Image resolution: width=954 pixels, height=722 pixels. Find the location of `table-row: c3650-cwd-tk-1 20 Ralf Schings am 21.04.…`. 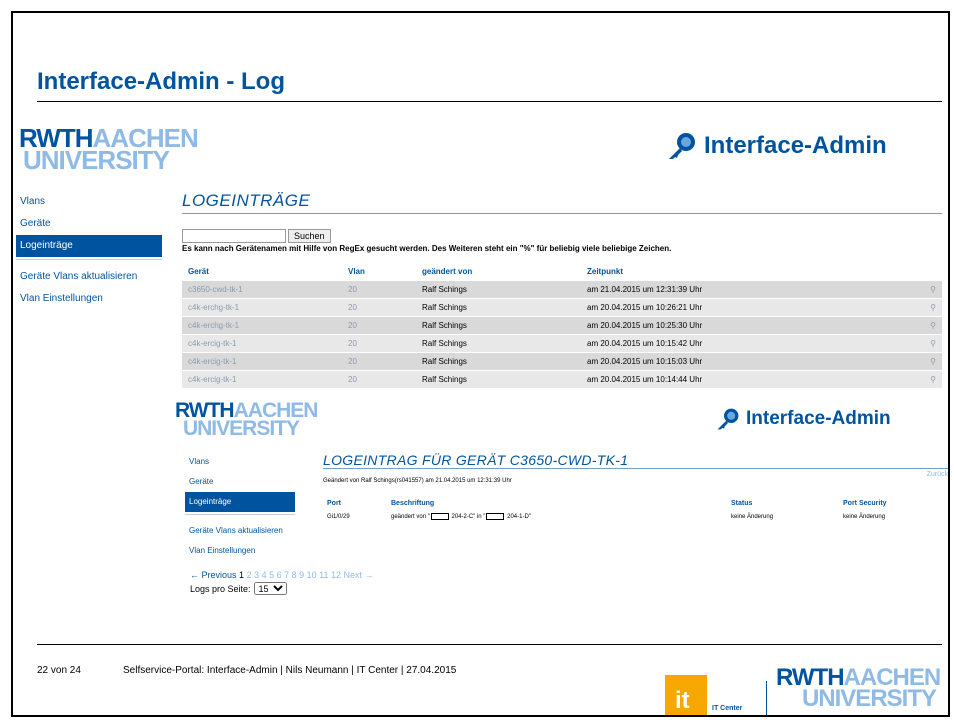

table-row: c3650-cwd-tk-1 20 Ralf Schings am 21.04.… is located at coordinates (562, 289).